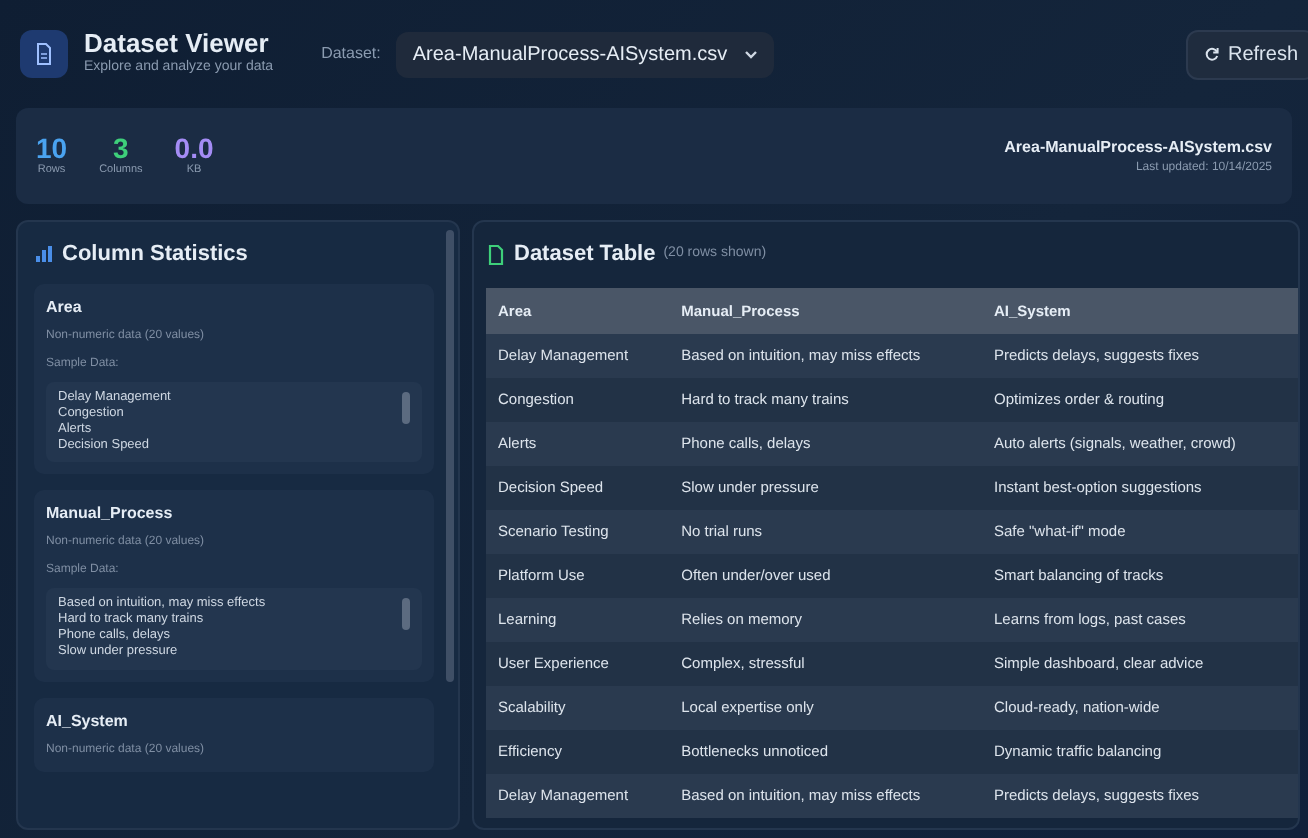  I want to click on panel-title: Column Statistics, so click(155, 255).